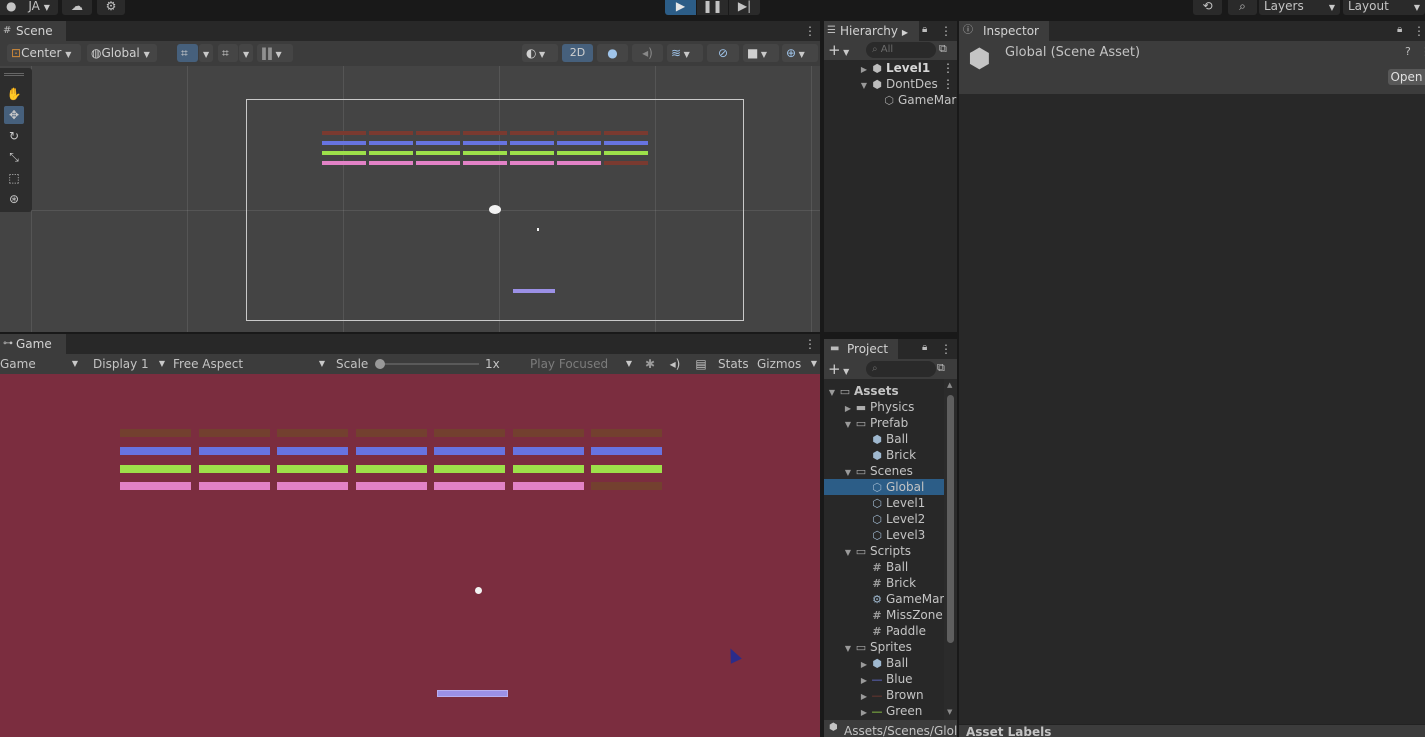 The width and height of the screenshot is (1425, 737). I want to click on hierarchy-menu-icon: ⋮, so click(946, 31).